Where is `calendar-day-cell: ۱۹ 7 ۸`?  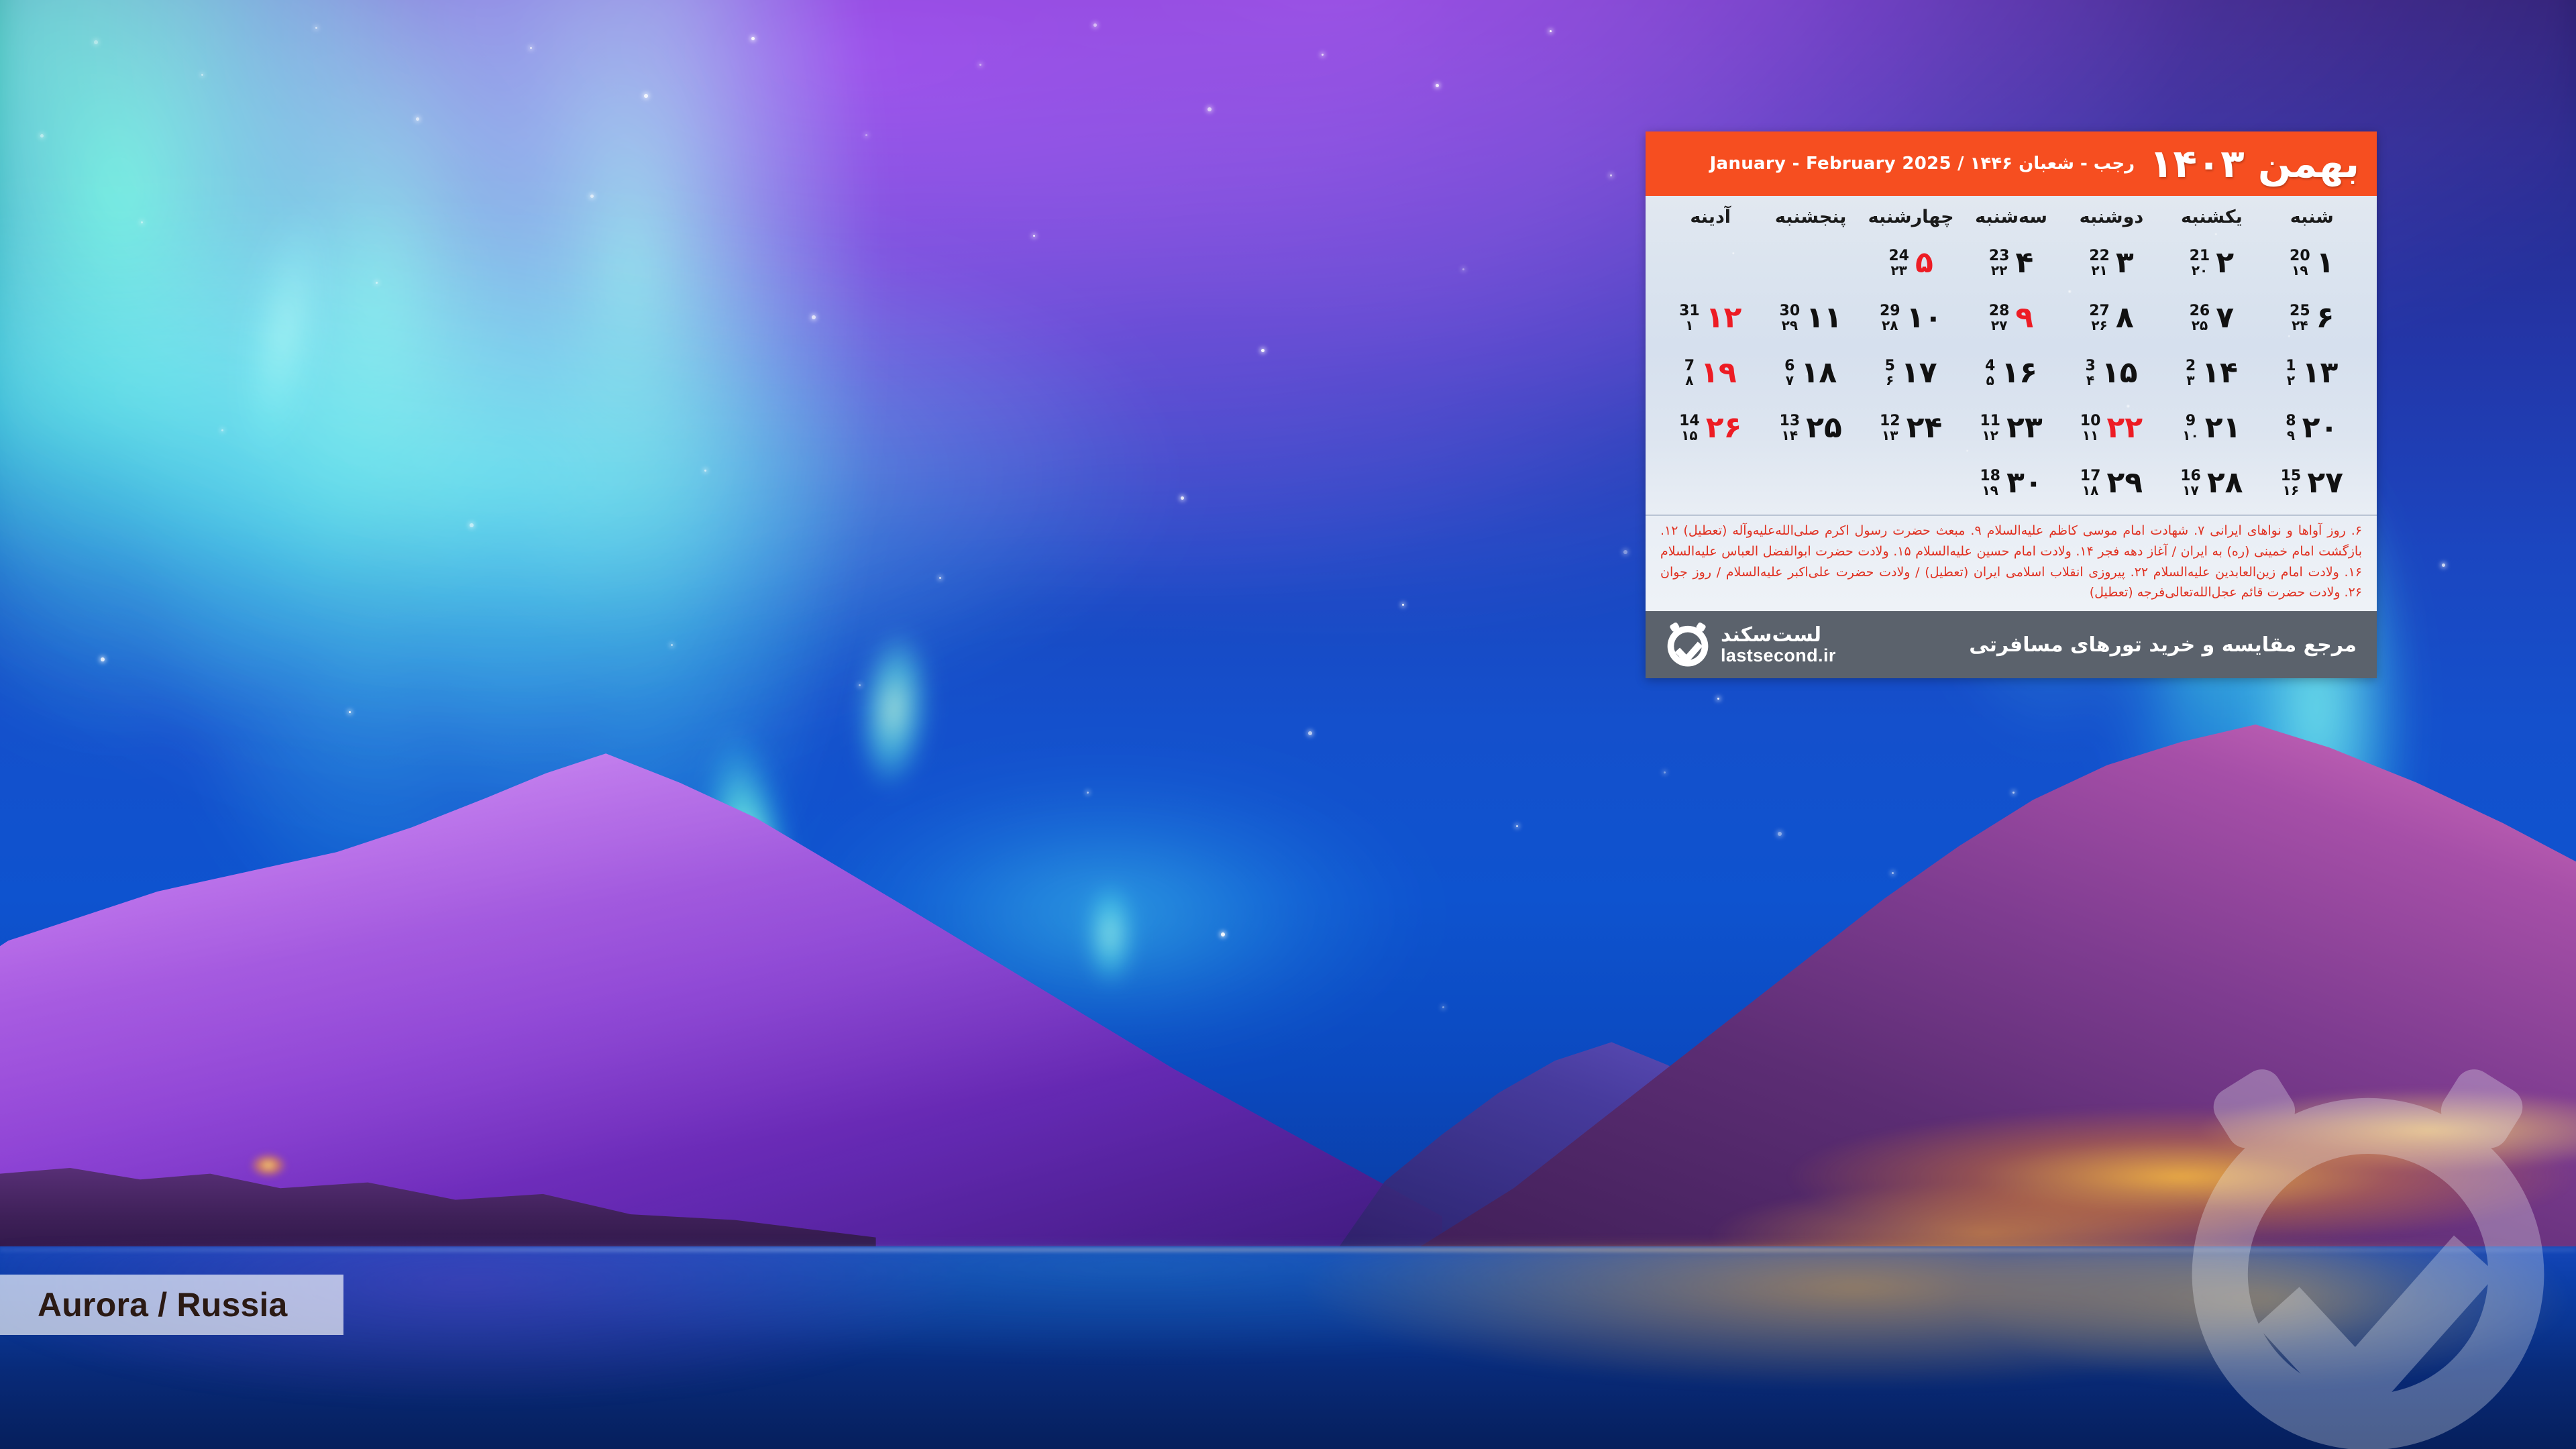
calendar-day-cell: ۱۹ 7 ۸ is located at coordinates (1710, 372).